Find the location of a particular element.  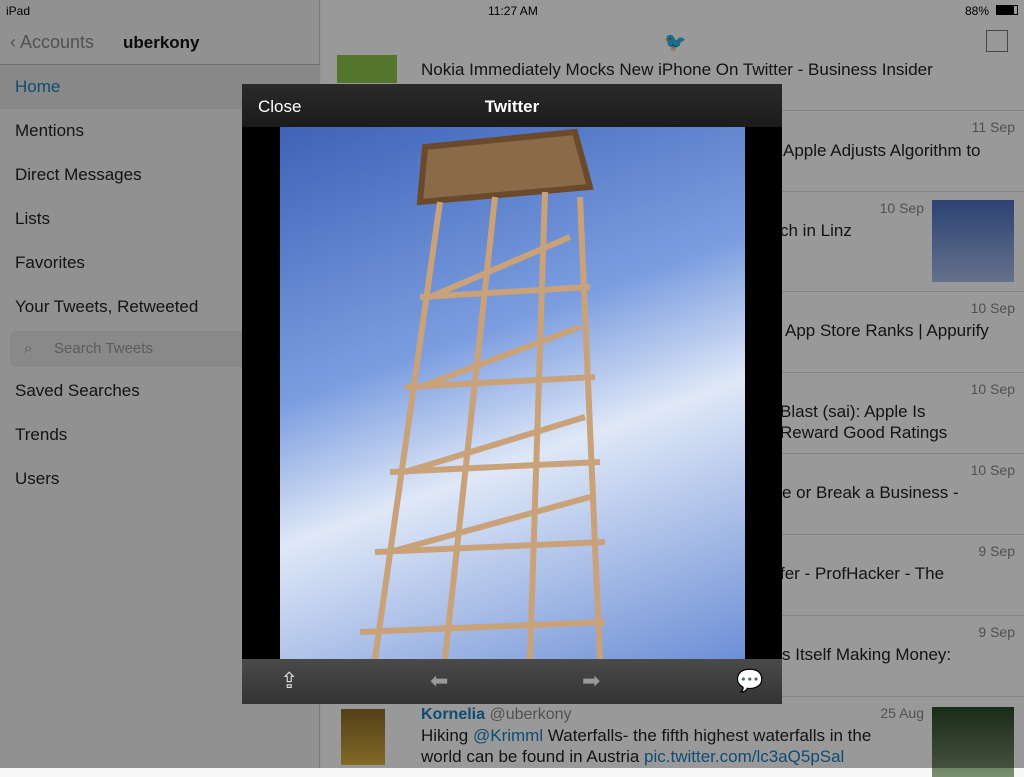

share-icon: ⇪ is located at coordinates (289, 681).